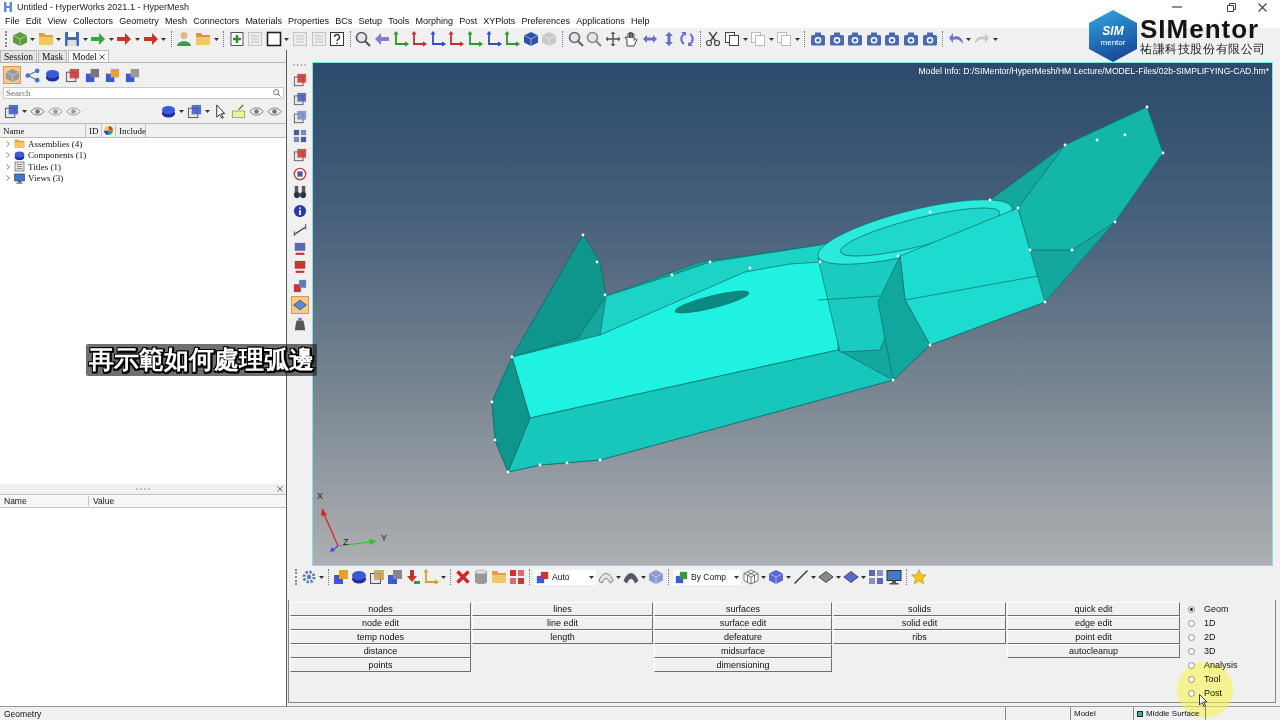 The height and width of the screenshot is (720, 1280). I want to click on pointer-icon, so click(220, 111).